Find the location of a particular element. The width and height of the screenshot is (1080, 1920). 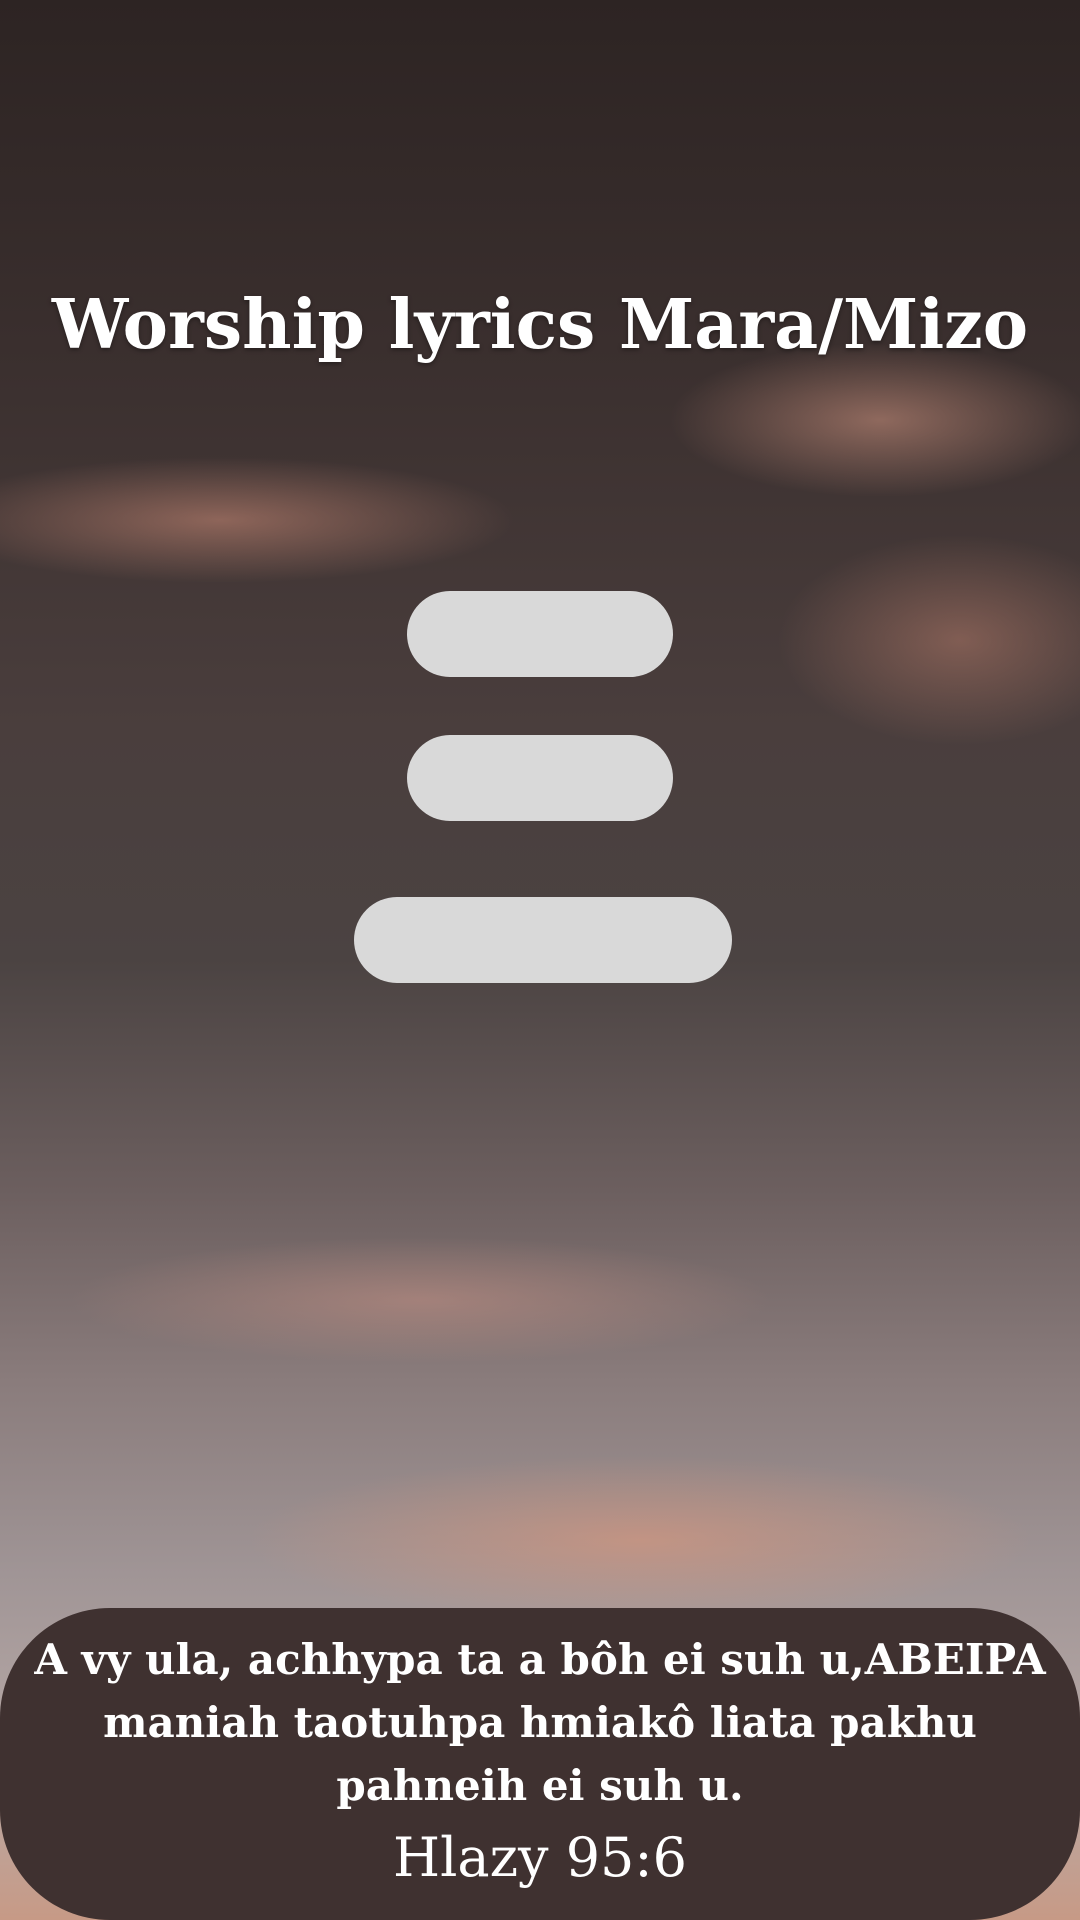

verse-reference: Hlazy 95:6 is located at coordinates (540, 1857).